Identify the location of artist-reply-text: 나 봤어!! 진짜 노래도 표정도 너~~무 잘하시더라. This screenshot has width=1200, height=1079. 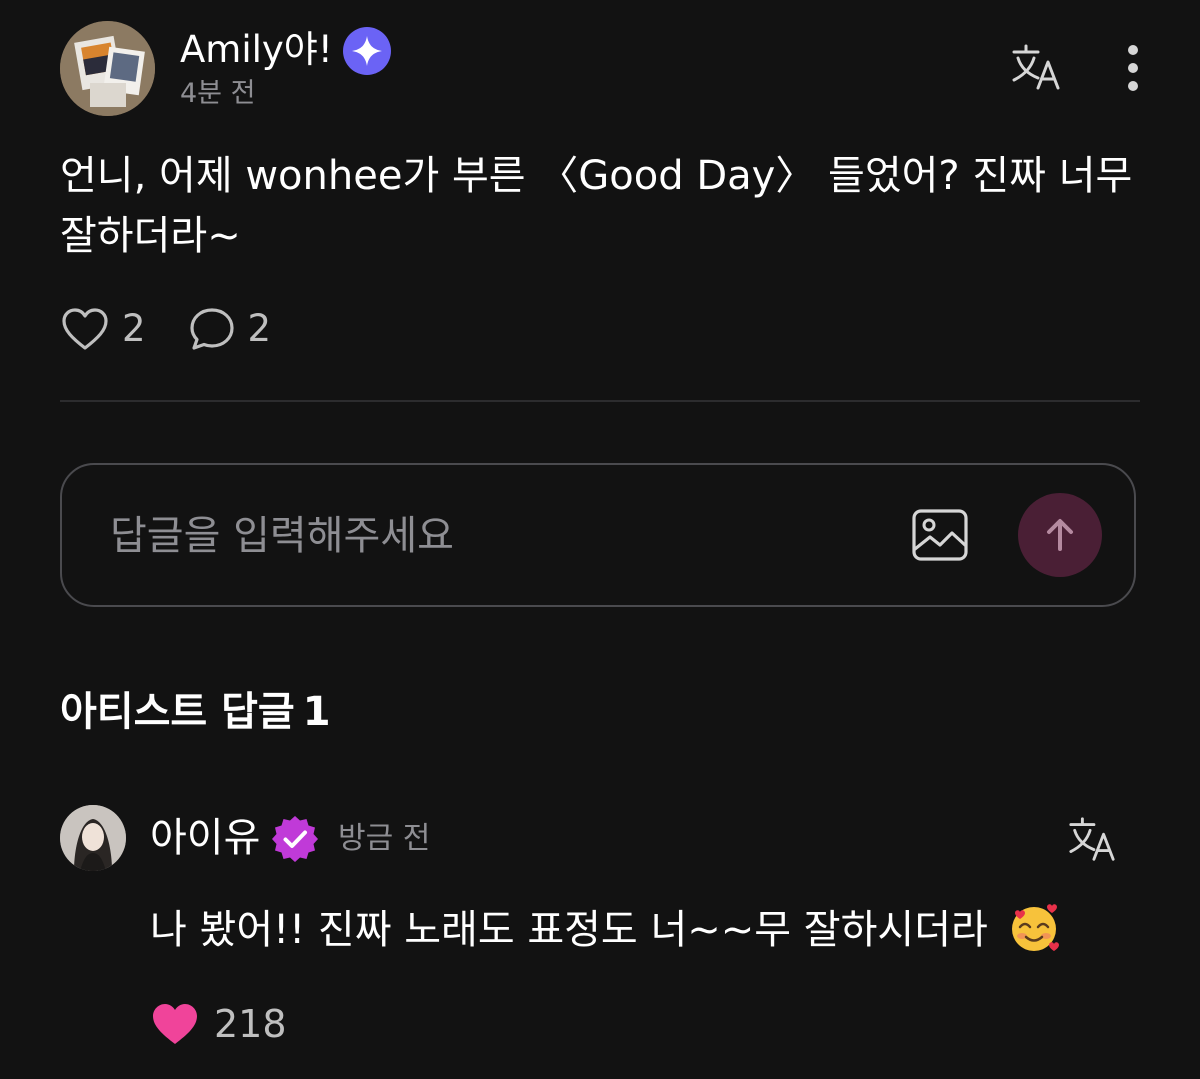
(650, 930).